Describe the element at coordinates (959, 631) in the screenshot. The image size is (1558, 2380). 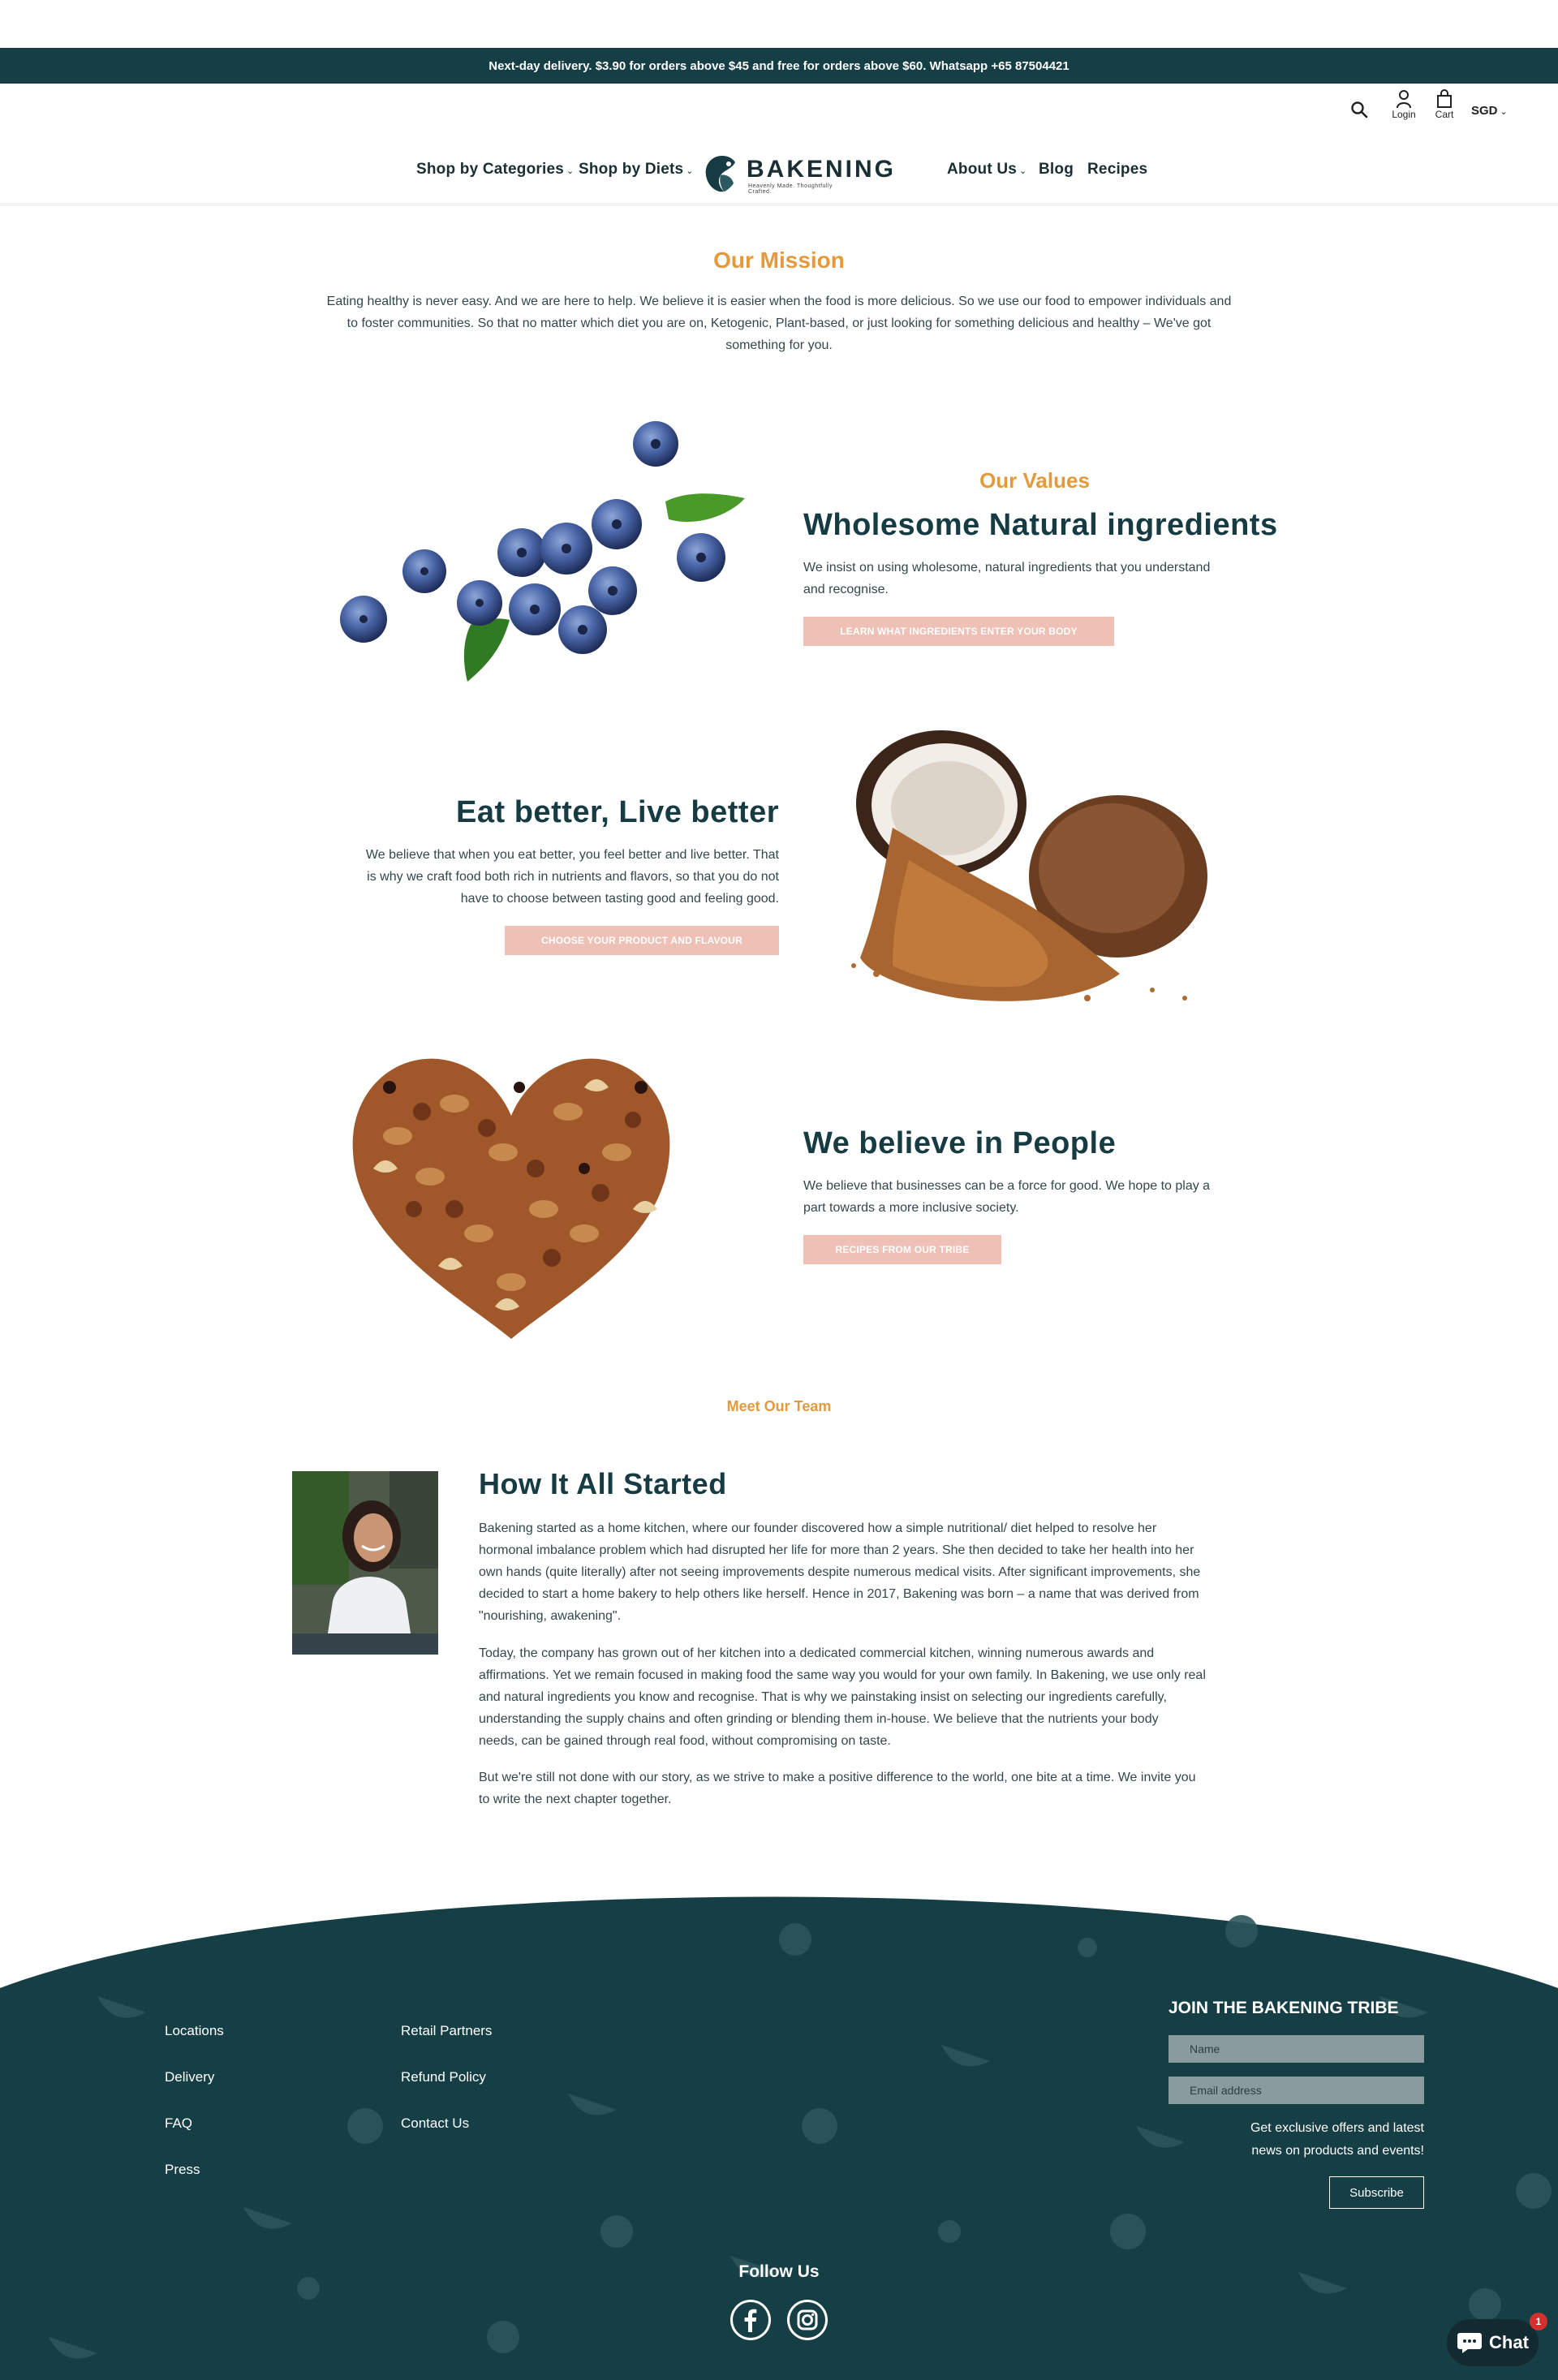
I see `learn-ingredients-button: Learn what ingredients enter your body` at that location.